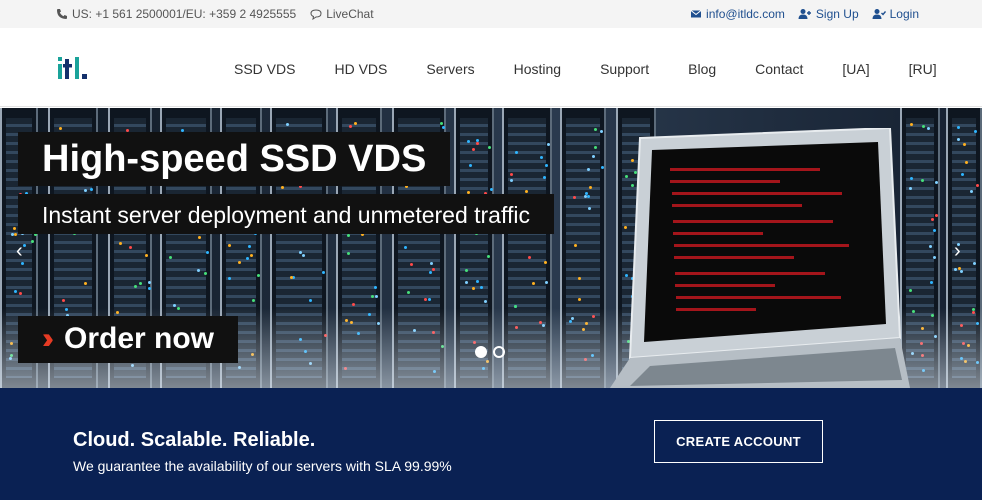 This screenshot has width=982, height=500. What do you see at coordinates (779, 69) in the screenshot?
I see `nav-contact: Contact` at bounding box center [779, 69].